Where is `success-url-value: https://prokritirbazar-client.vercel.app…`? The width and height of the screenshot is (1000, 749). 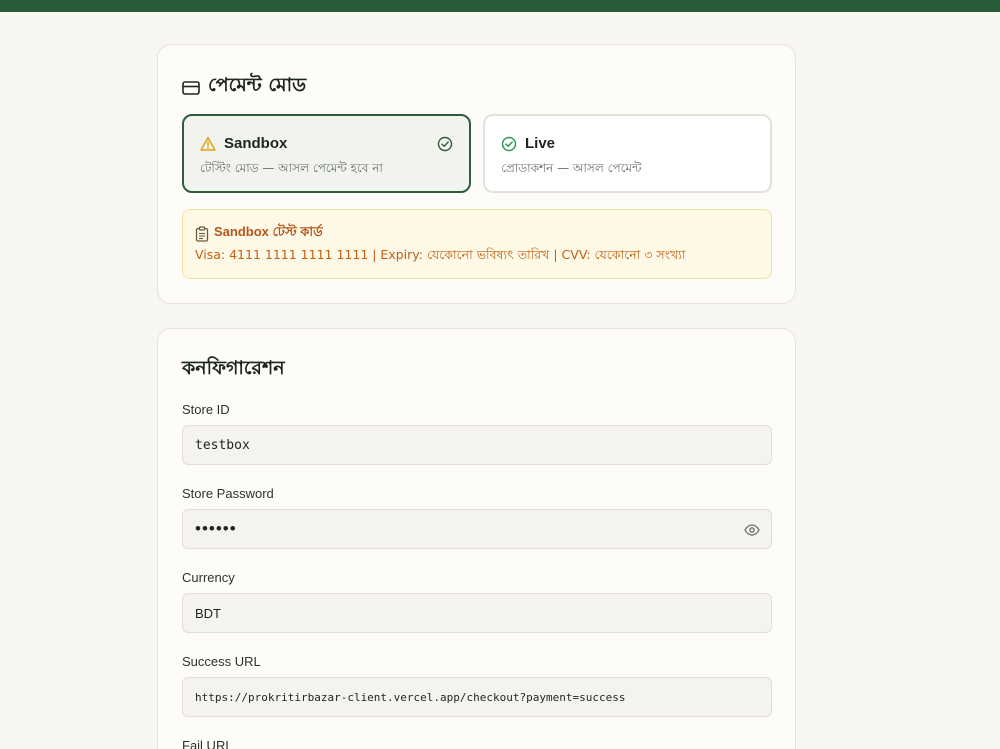 success-url-value: https://prokritirbazar-client.vercel.app… is located at coordinates (410, 697).